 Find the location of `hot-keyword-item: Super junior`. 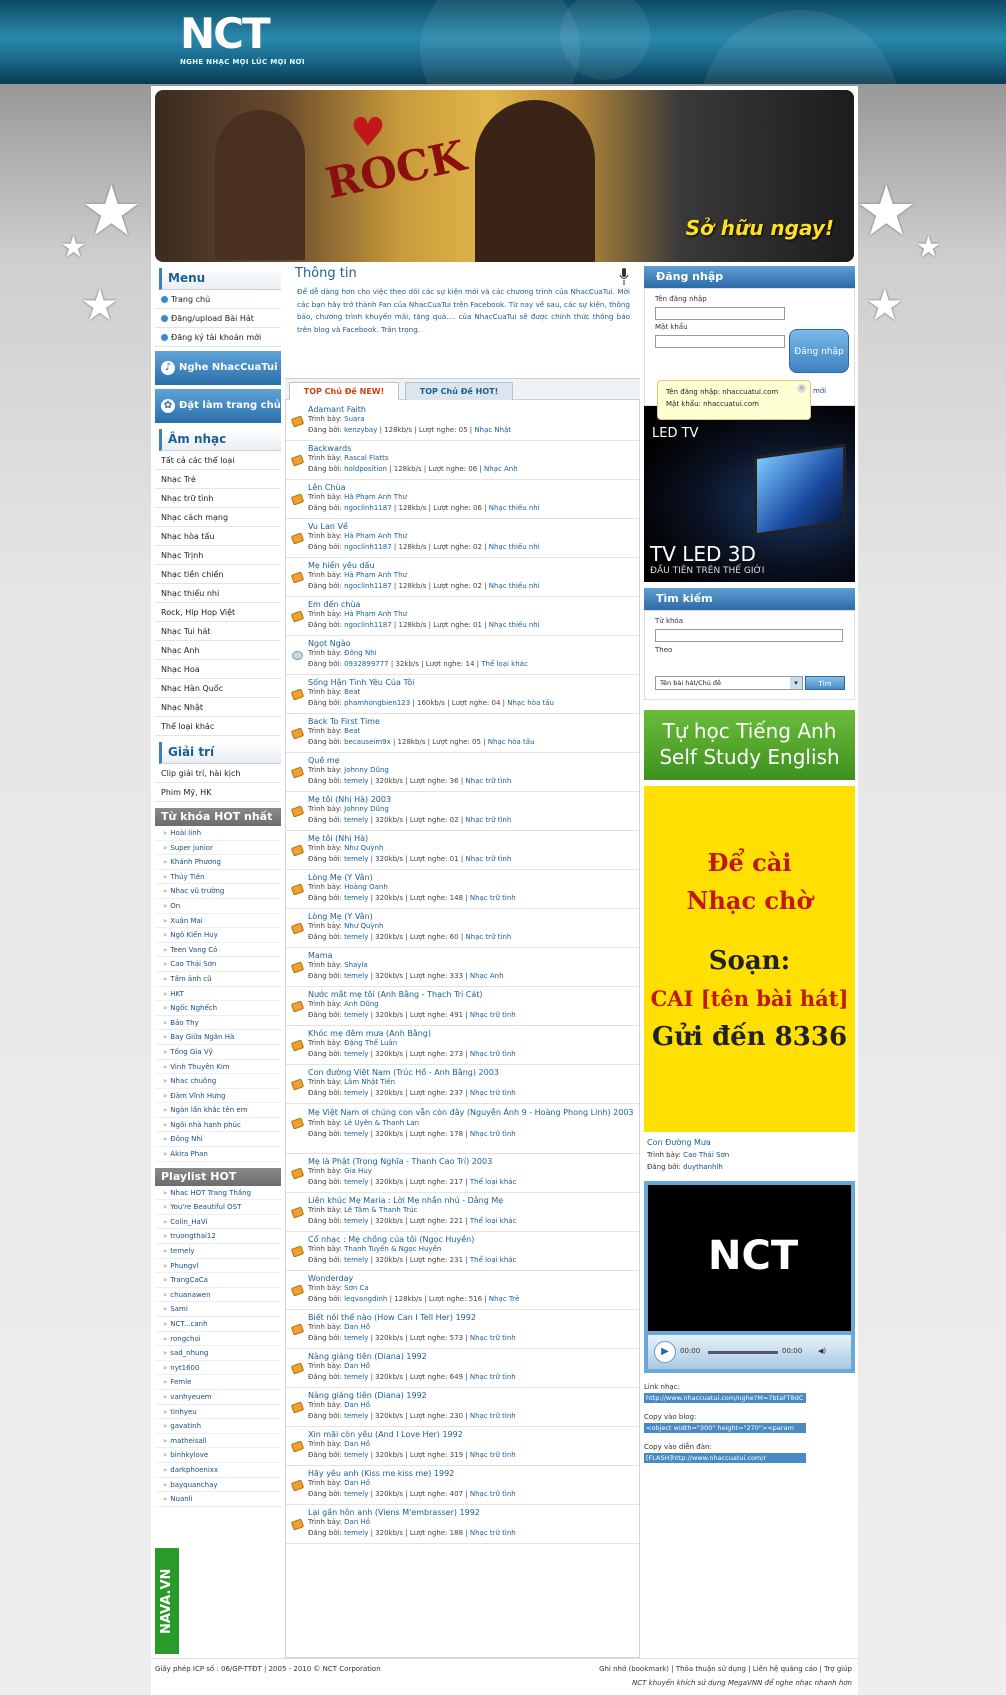

hot-keyword-item: Super junior is located at coordinates (218, 848).